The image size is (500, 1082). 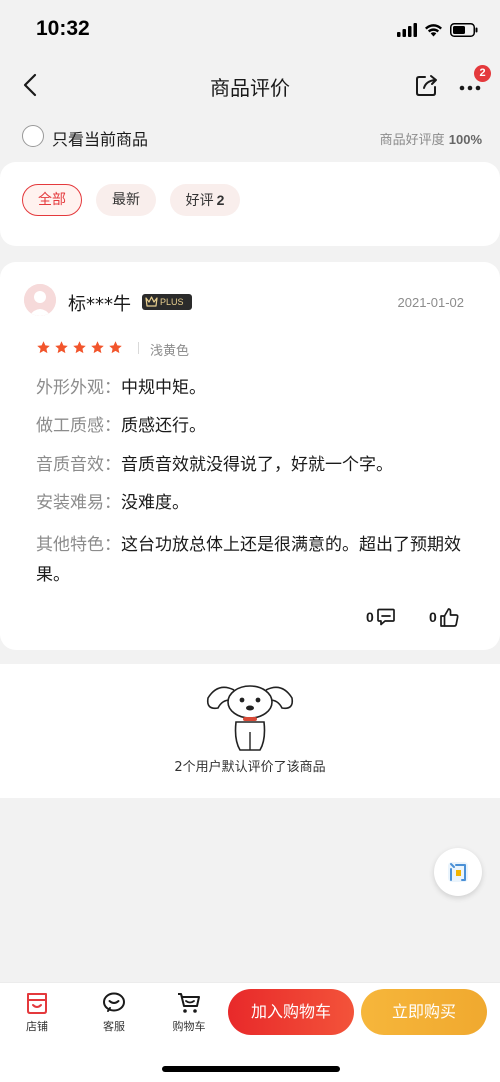 I want to click on avatar, so click(x=40, y=300).